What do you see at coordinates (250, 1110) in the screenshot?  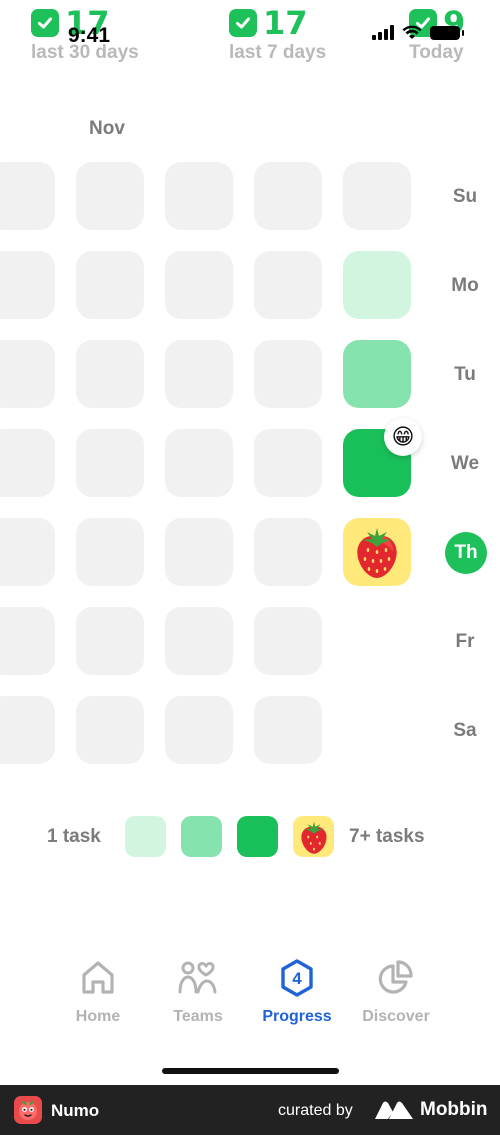 I see `attribution-footer: Numo curated by Mobbin` at bounding box center [250, 1110].